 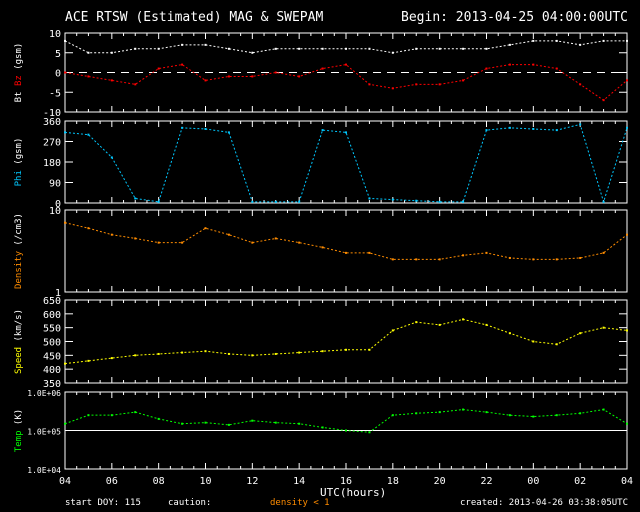 What do you see at coordinates (190, 503) in the screenshot?
I see `caution-label: caution:` at bounding box center [190, 503].